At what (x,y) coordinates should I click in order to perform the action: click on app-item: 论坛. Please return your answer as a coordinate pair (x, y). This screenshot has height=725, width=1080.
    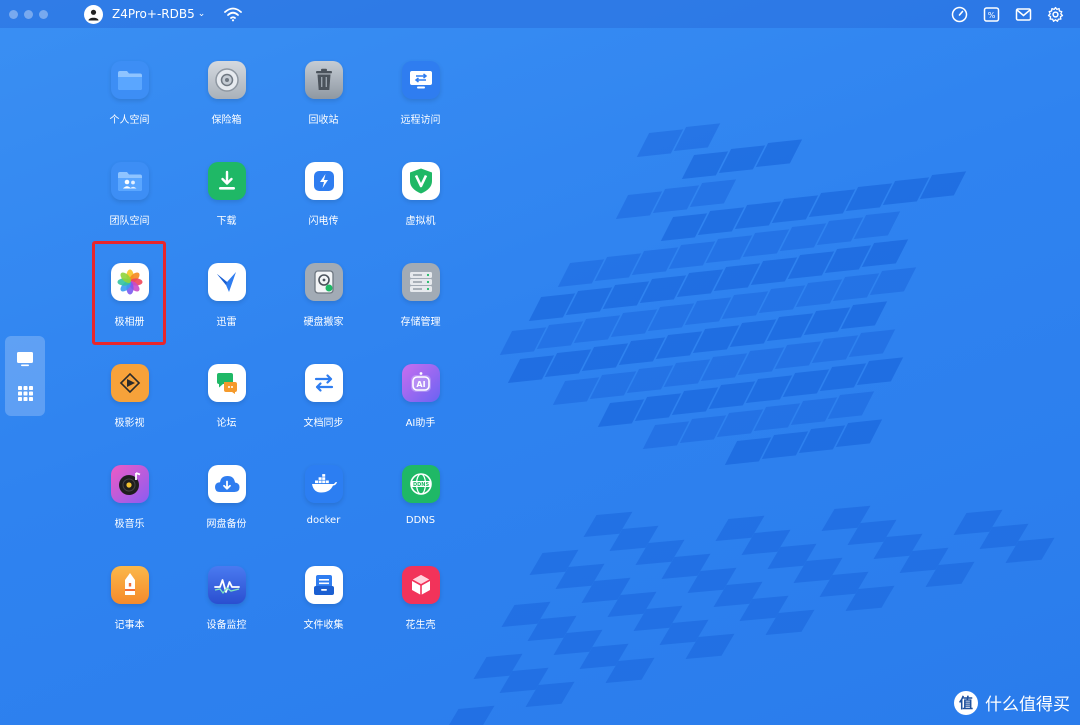
    Looking at the image, I should click on (226, 411).